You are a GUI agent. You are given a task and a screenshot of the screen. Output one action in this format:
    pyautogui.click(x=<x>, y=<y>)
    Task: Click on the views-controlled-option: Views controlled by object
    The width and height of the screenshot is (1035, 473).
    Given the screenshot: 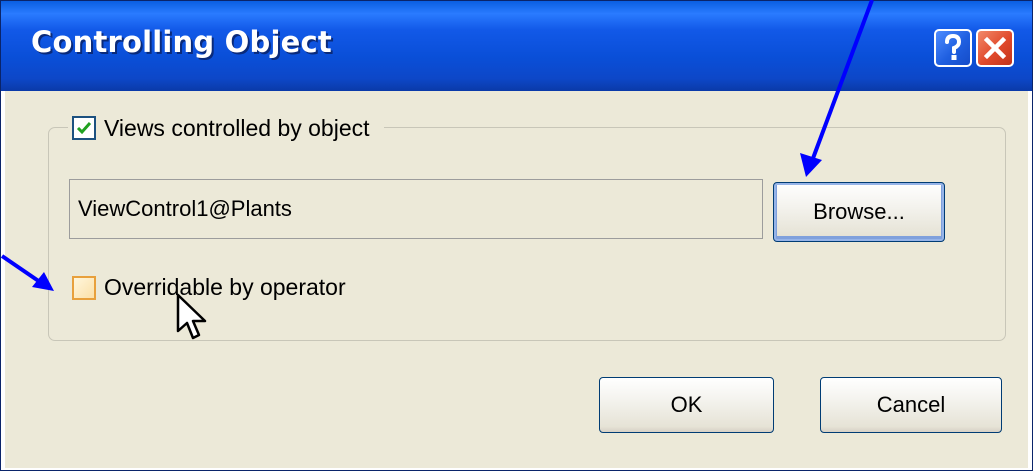 What is the action you would take?
    pyautogui.click(x=226, y=128)
    